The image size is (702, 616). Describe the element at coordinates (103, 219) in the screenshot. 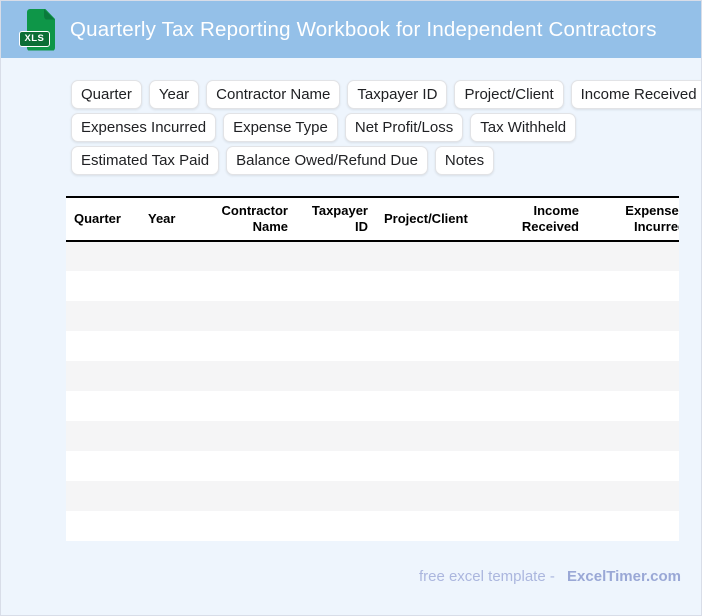

I see `column-header: Quarter` at that location.